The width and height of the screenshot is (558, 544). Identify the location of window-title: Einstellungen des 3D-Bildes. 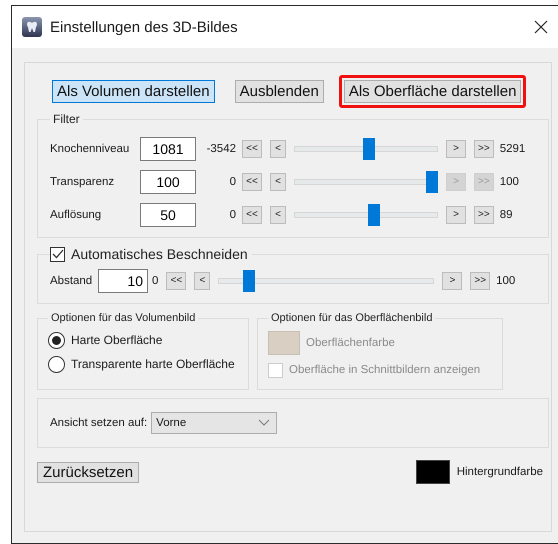
(144, 27).